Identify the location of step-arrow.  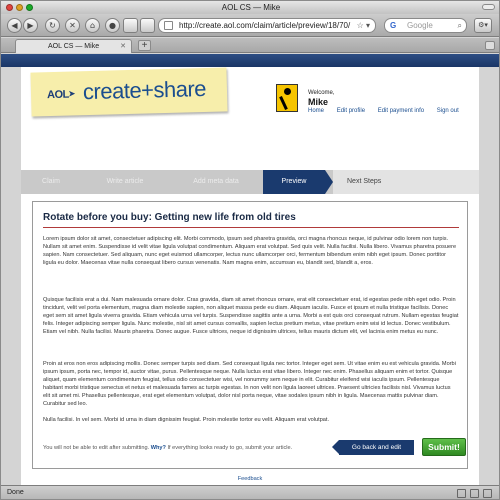
(329, 182).